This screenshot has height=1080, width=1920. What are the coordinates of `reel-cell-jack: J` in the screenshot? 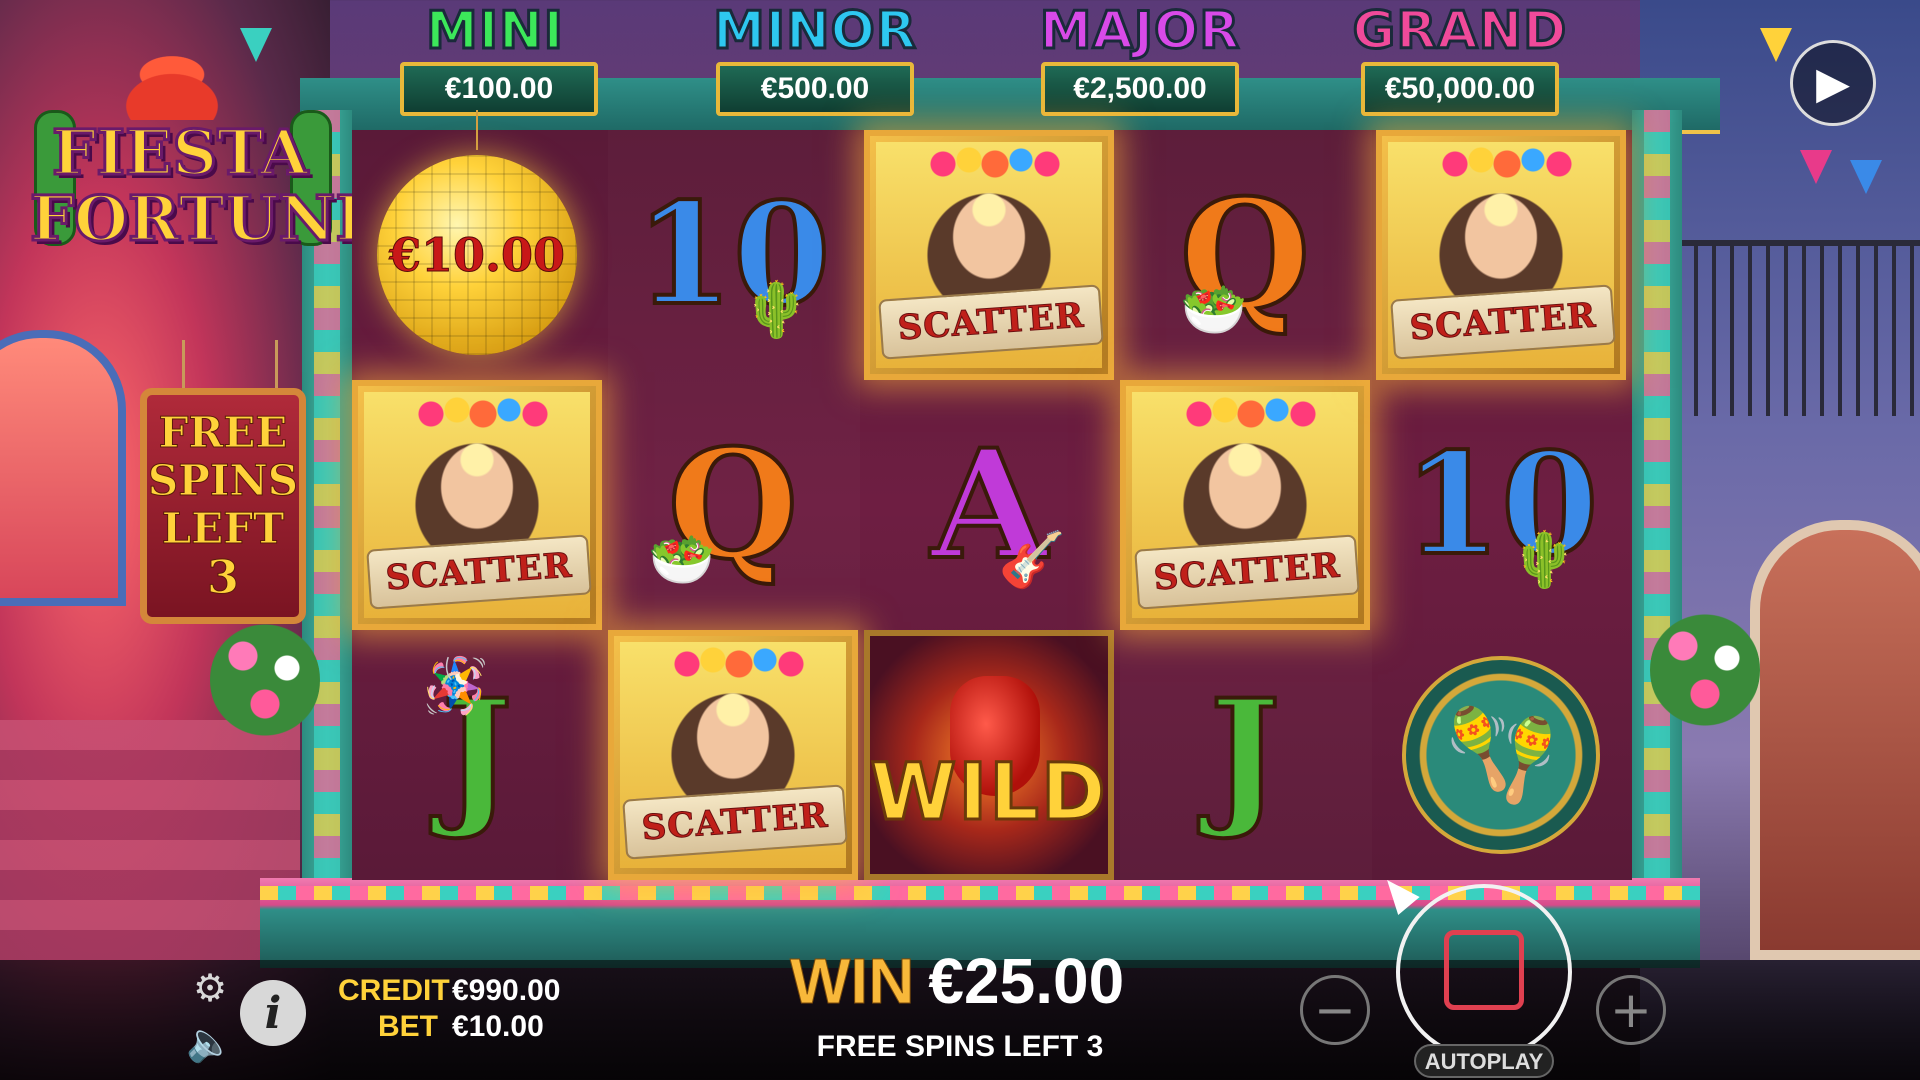 It's located at (1245, 755).